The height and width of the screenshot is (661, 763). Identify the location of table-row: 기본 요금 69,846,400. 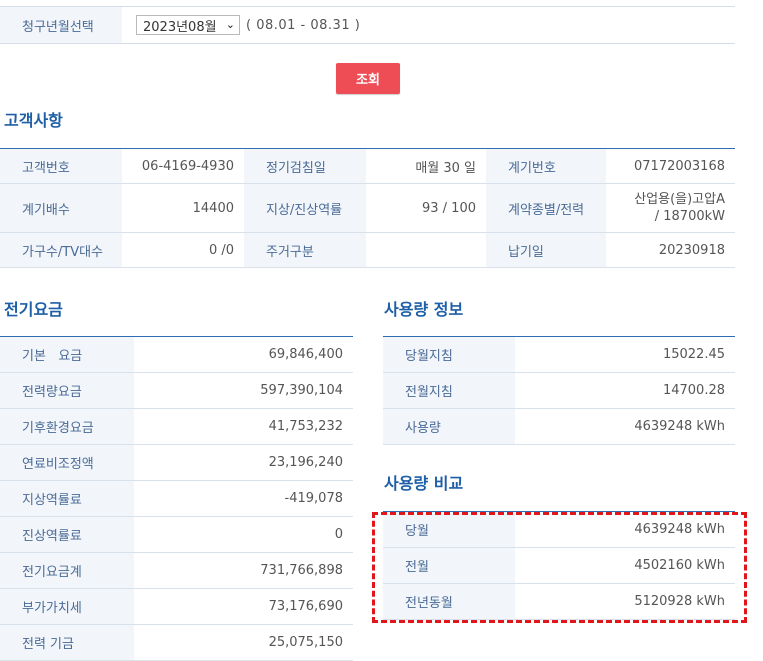
(176, 355).